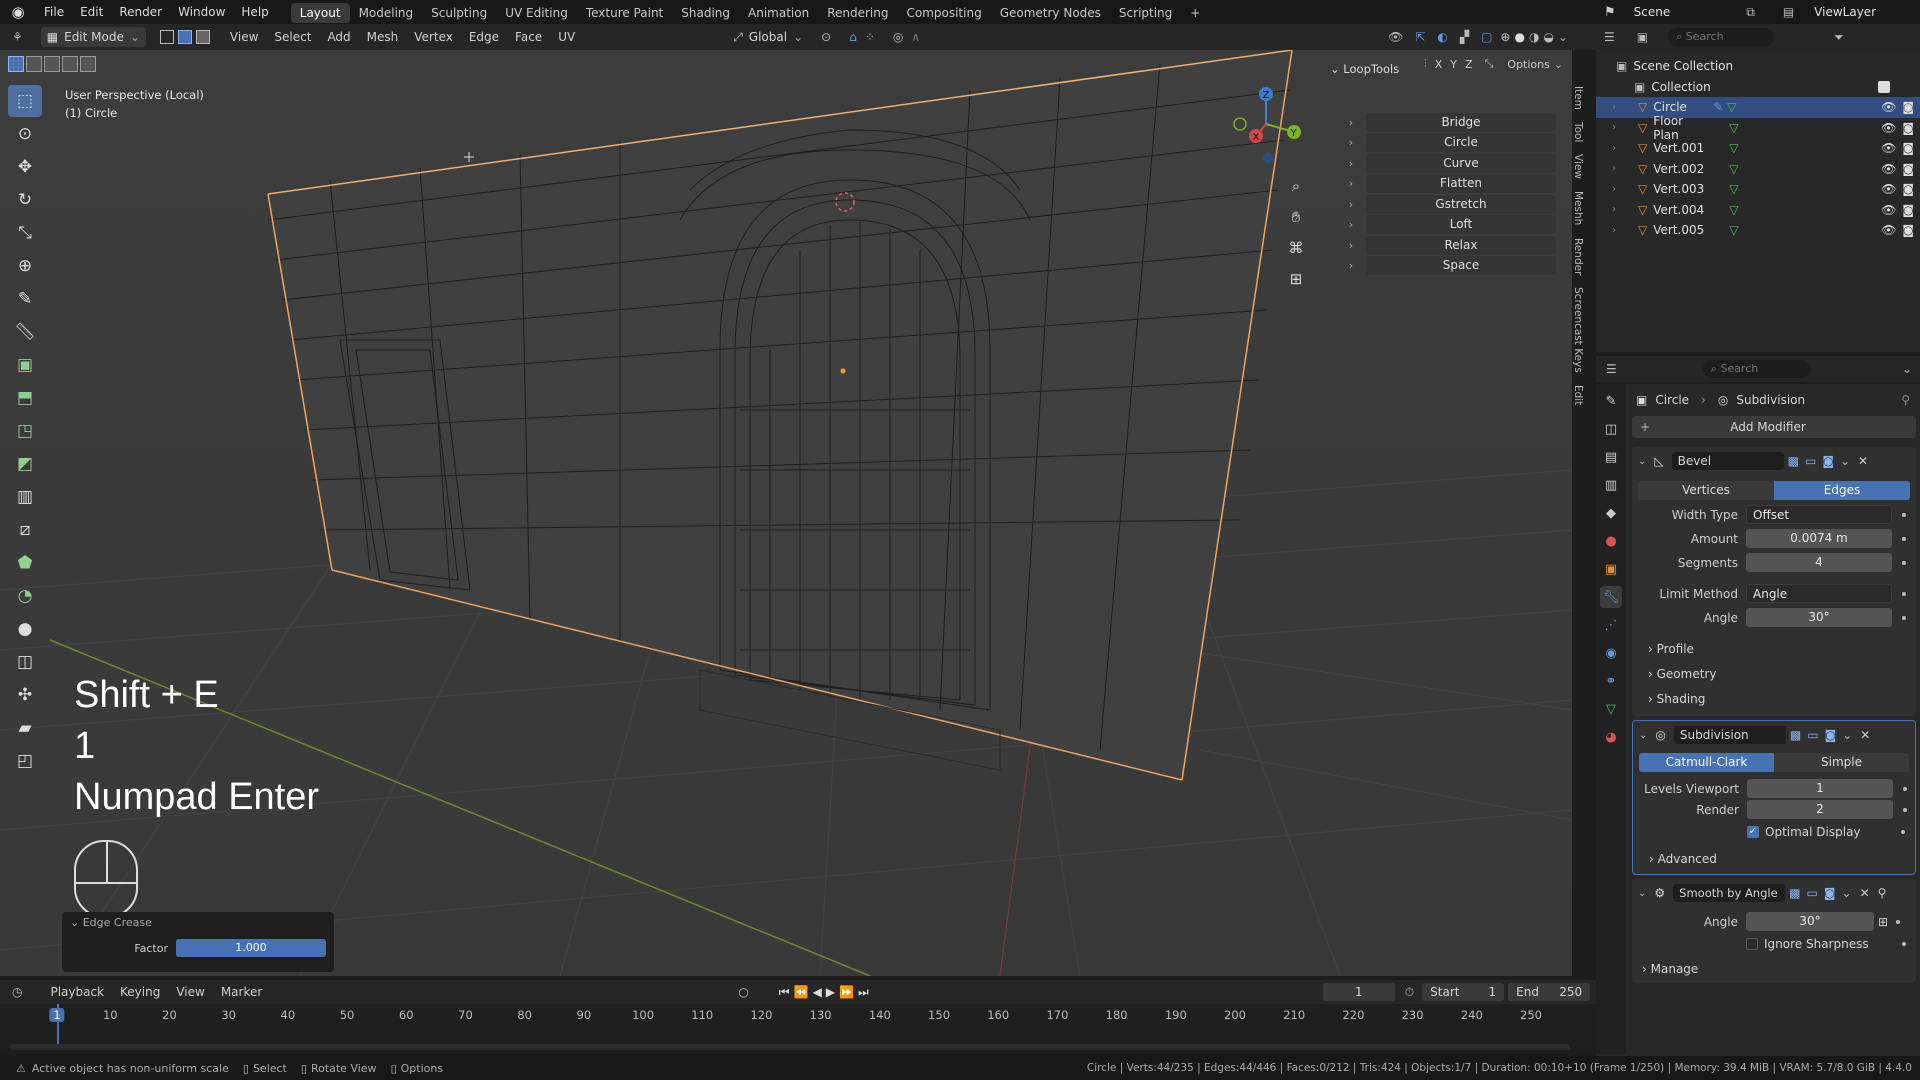  What do you see at coordinates (1729, 893) in the screenshot?
I see `smooth-name-field: Smooth by Angle` at bounding box center [1729, 893].